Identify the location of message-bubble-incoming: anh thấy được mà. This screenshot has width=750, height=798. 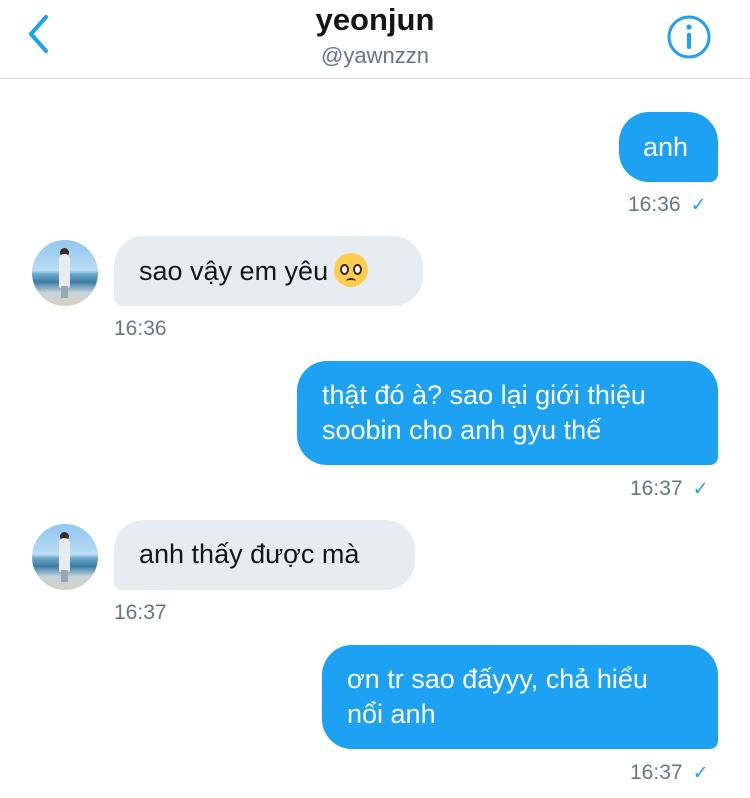
(264, 555).